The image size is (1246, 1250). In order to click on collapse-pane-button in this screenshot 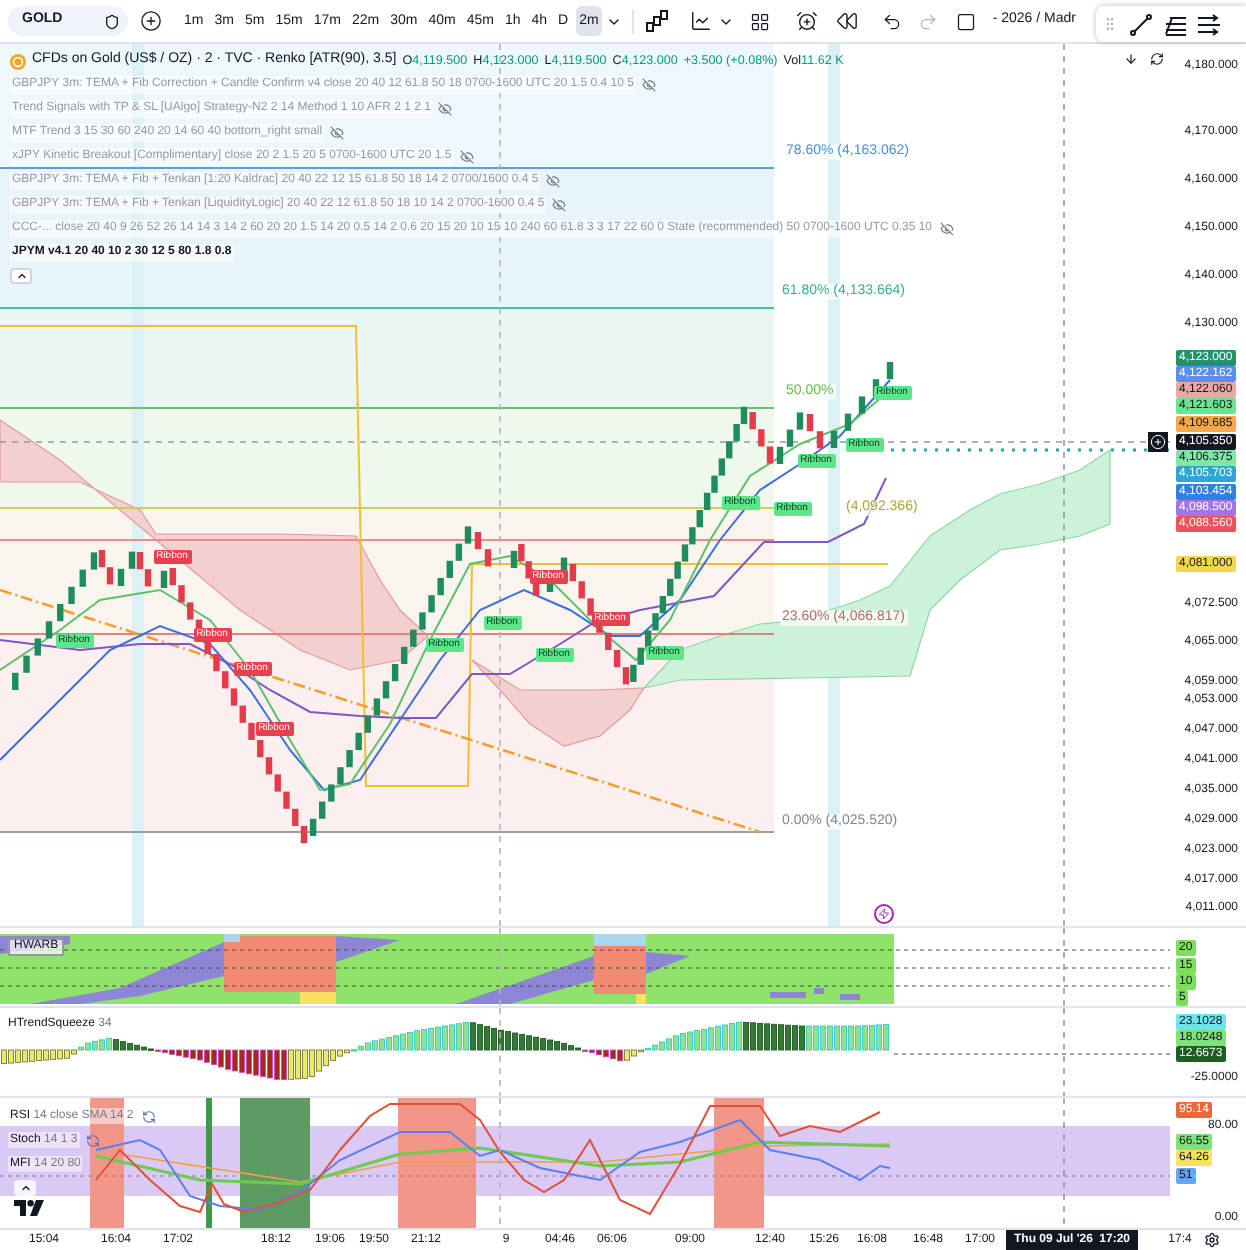, I will do `click(25, 1188)`.